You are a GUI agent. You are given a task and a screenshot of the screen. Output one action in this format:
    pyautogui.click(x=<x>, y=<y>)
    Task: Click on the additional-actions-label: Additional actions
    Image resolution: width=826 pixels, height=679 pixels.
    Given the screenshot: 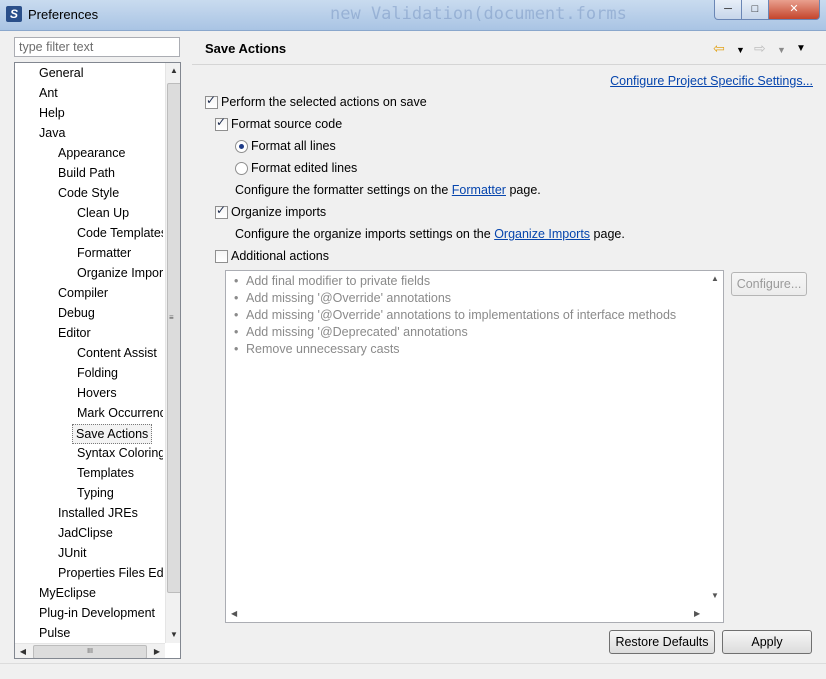 What is the action you would take?
    pyautogui.click(x=280, y=256)
    